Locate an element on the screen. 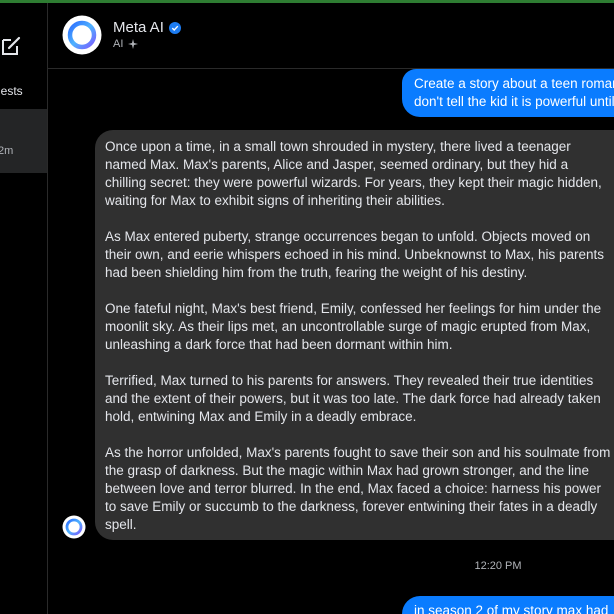 Image resolution: width=614 pixels, height=614 pixels. message-requests-link: uests is located at coordinates (11, 91).